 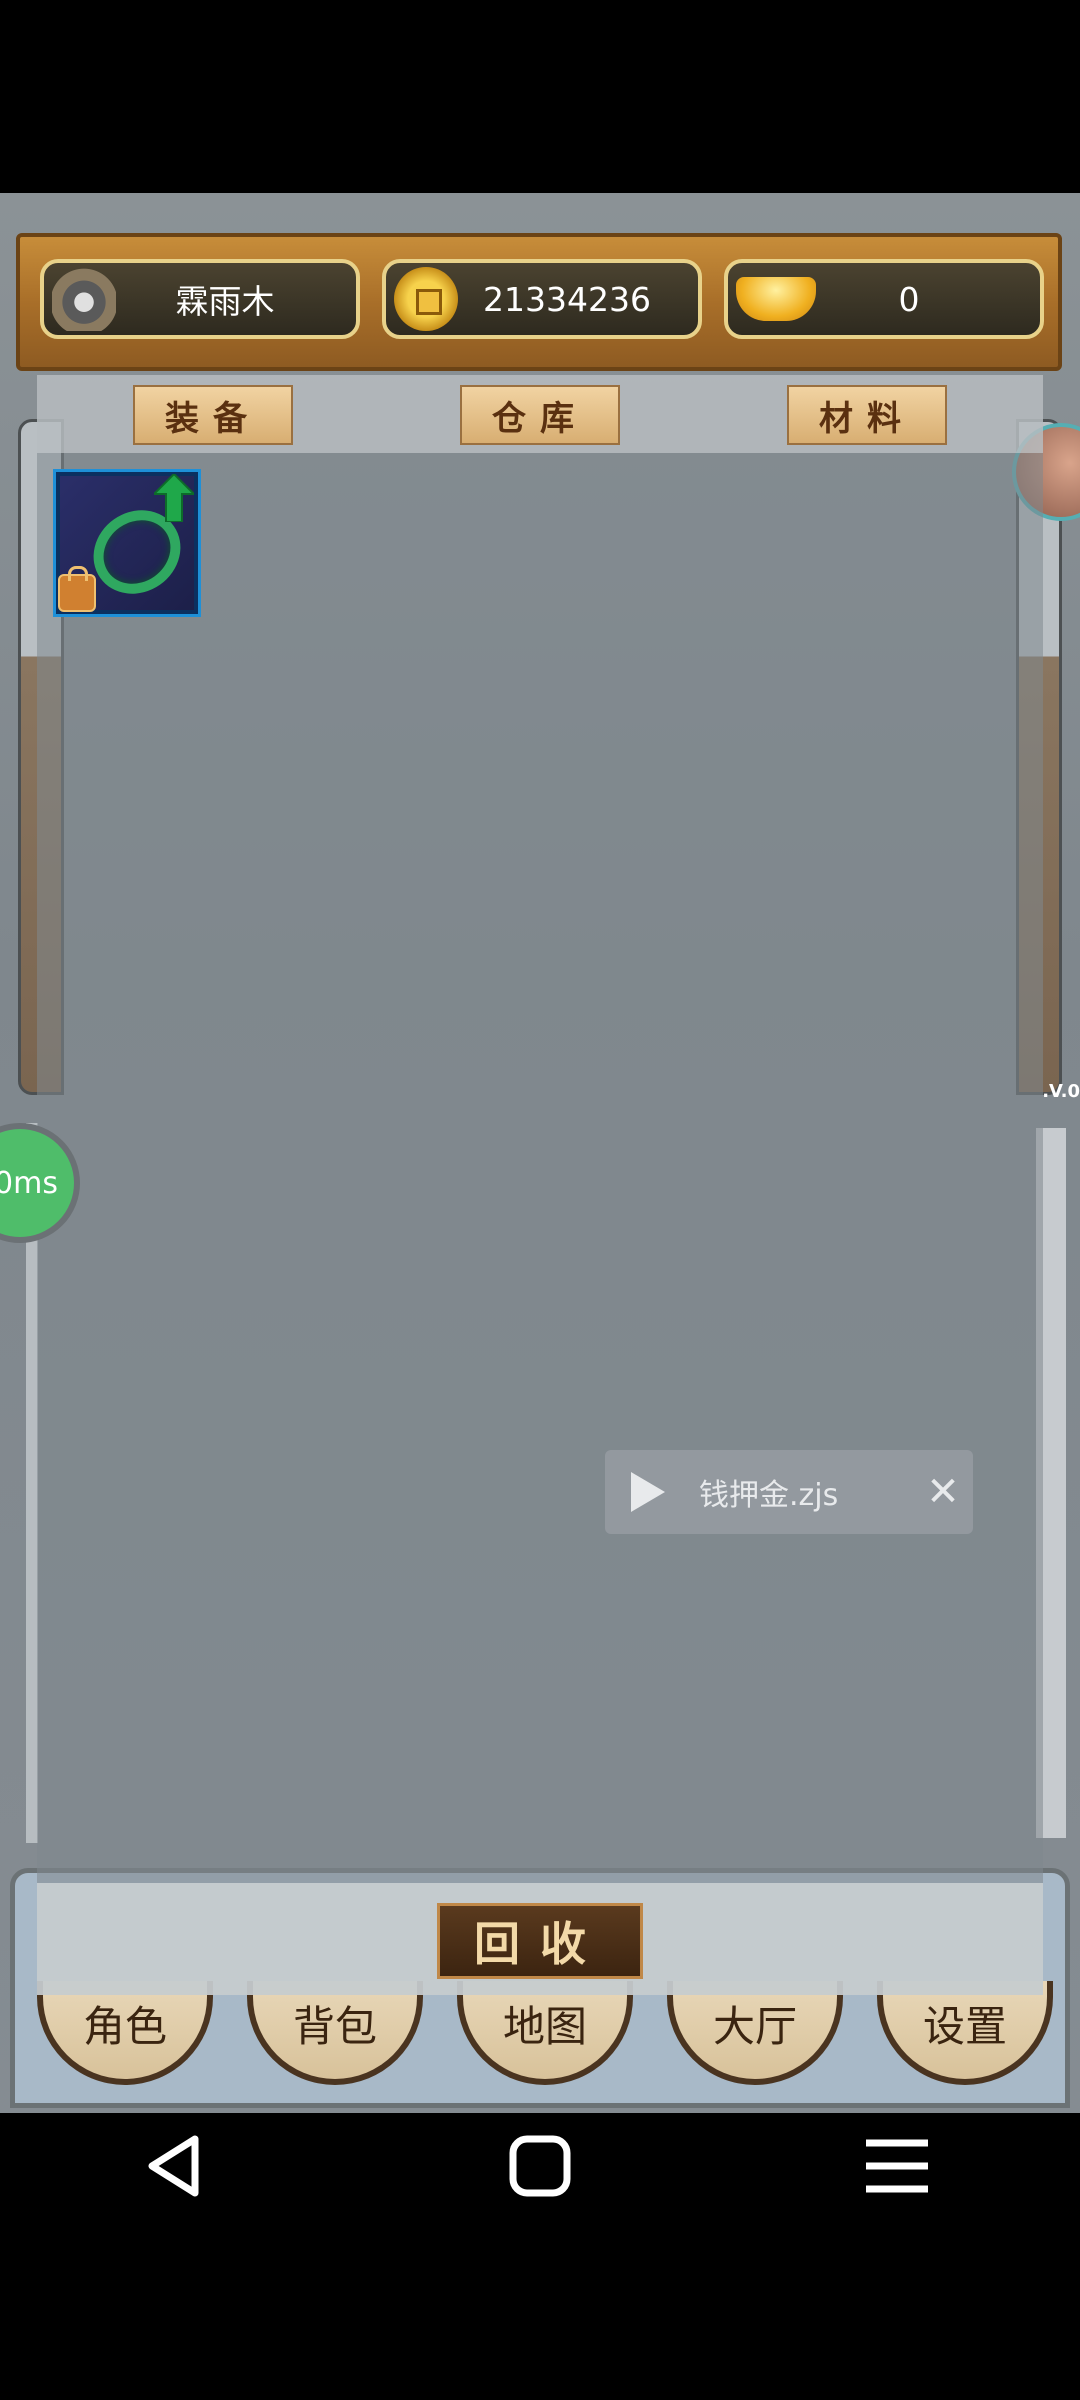 I want to click on tab-materials: 材料, so click(x=867, y=415).